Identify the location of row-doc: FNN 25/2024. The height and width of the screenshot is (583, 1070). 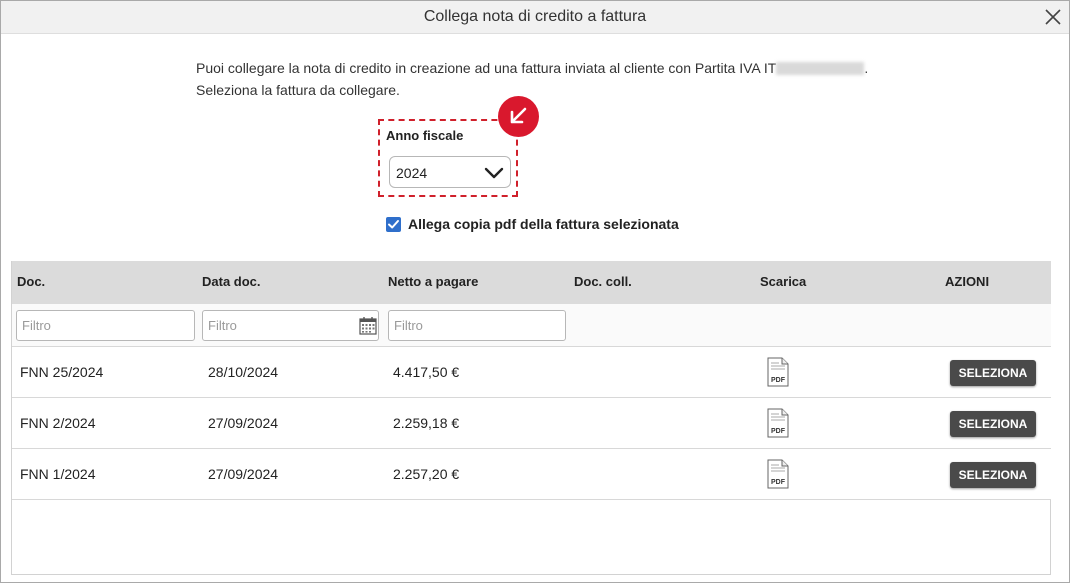
(62, 372).